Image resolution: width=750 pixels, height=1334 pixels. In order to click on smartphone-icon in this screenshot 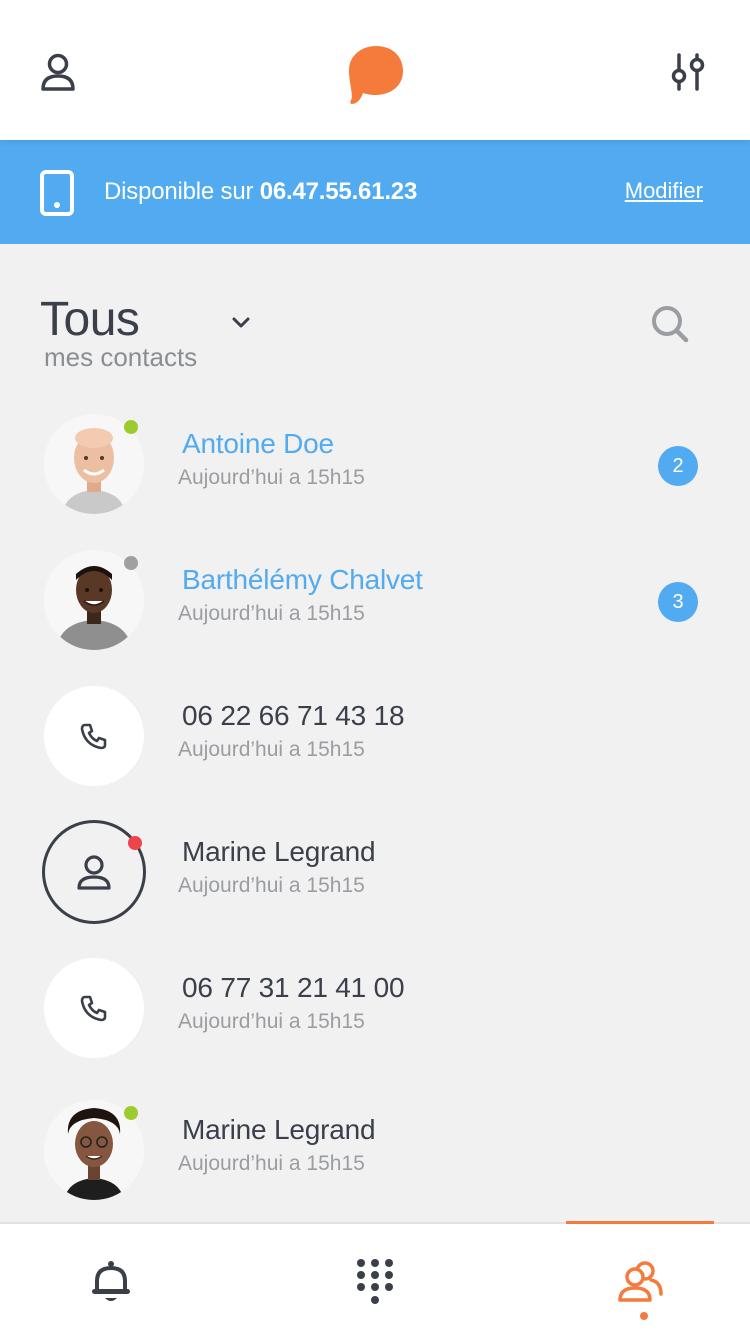, I will do `click(57, 193)`.